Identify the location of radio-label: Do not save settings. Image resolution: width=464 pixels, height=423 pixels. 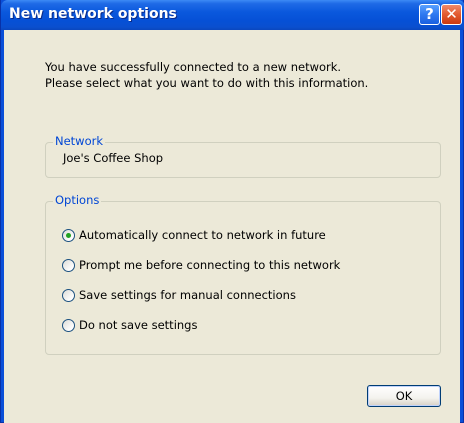
(138, 325).